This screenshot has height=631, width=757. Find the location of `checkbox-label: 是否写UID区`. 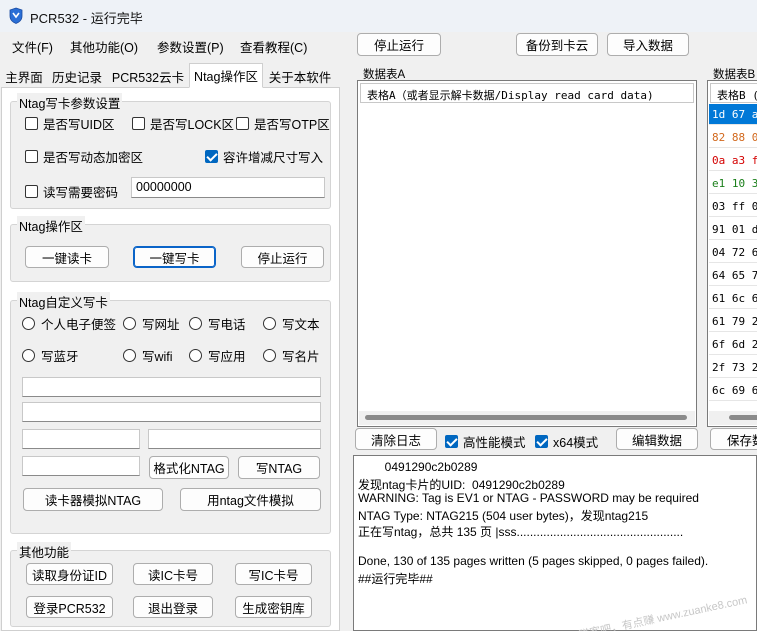

checkbox-label: 是否写UID区 is located at coordinates (79, 125).